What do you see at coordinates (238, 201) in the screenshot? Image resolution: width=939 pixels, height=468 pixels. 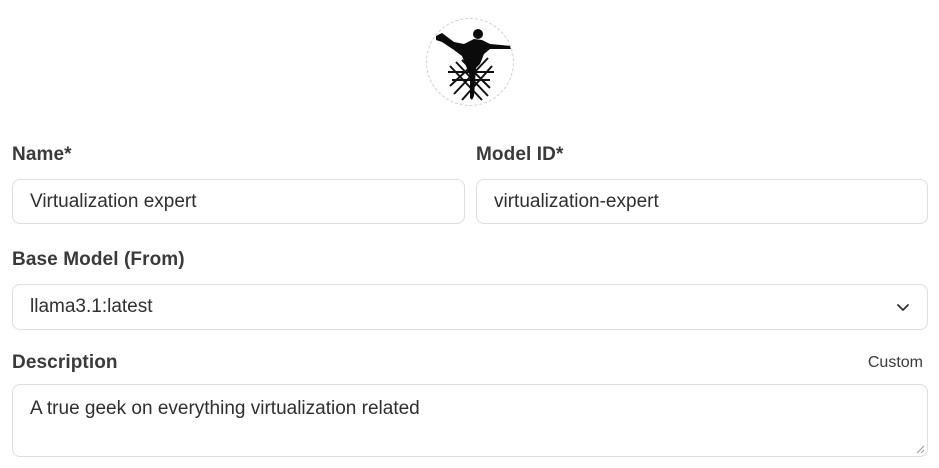 I see `name-input: Virtualization expert` at bounding box center [238, 201].